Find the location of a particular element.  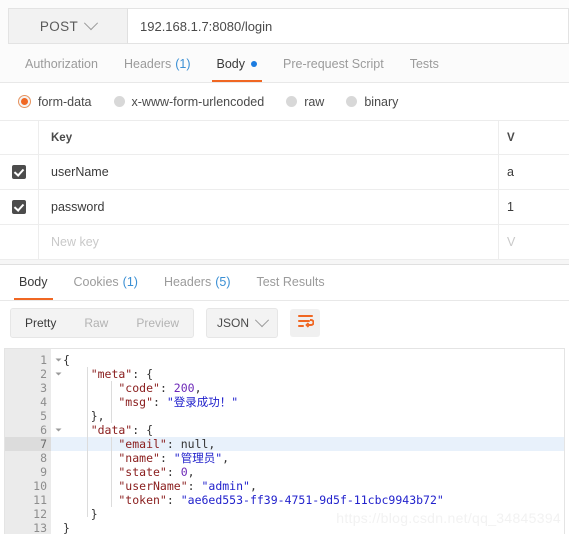

body-type-raw: raw is located at coordinates (305, 102).